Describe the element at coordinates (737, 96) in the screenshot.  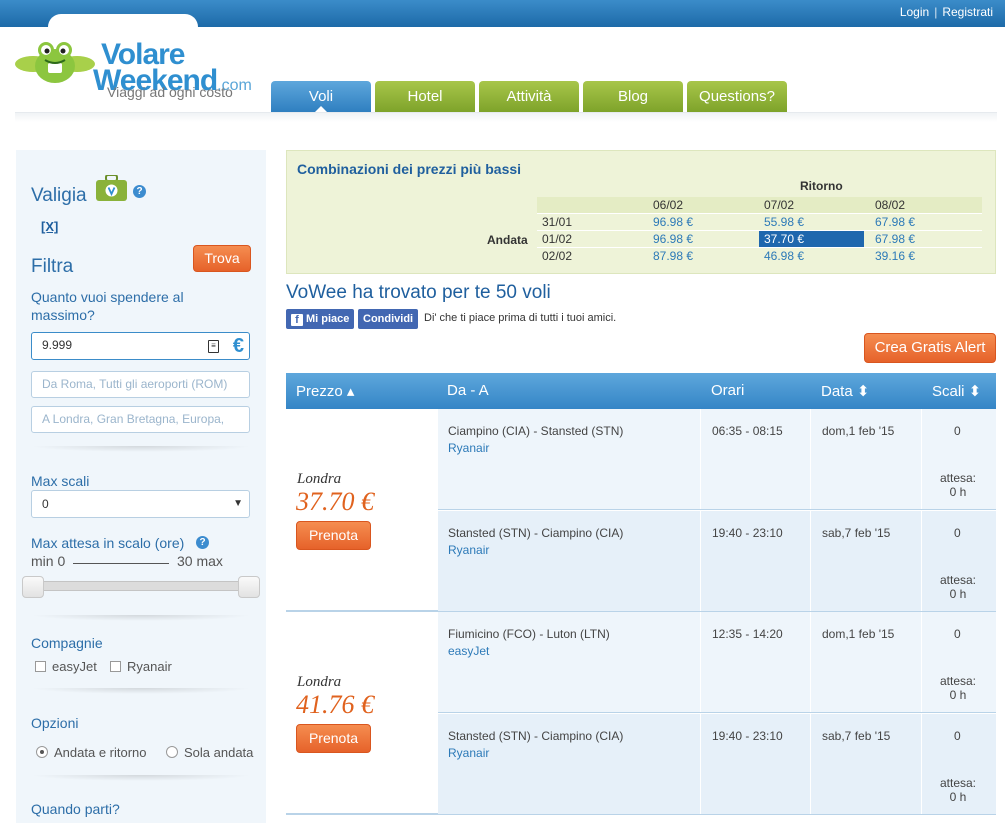
I see `tab-questions: Questions?` at that location.